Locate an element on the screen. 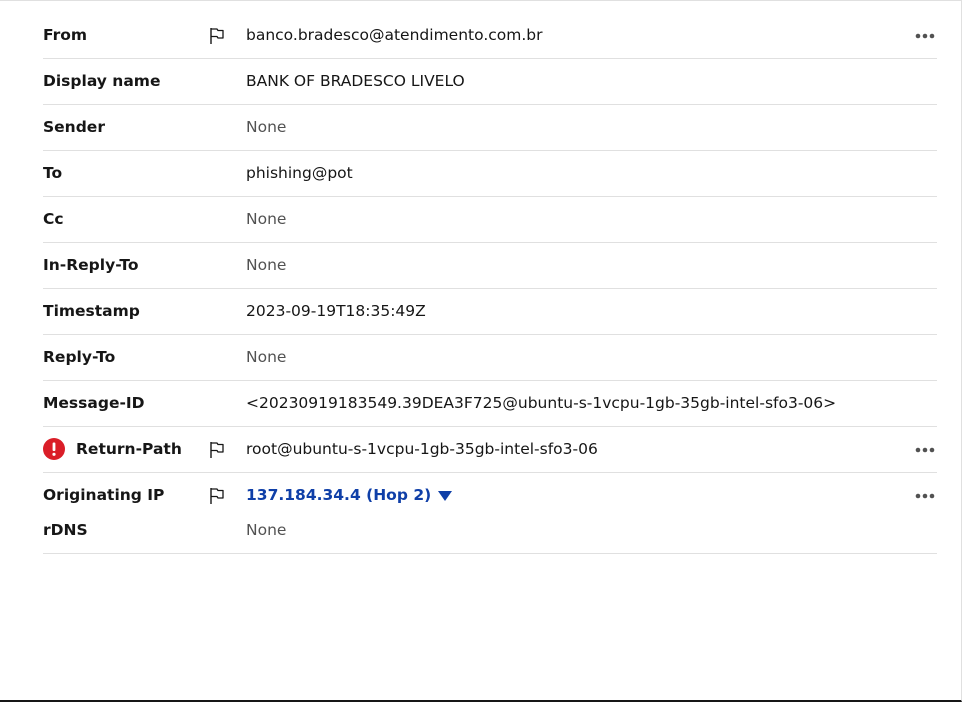 The width and height of the screenshot is (964, 704). header-label-sender: Sender is located at coordinates (74, 127).